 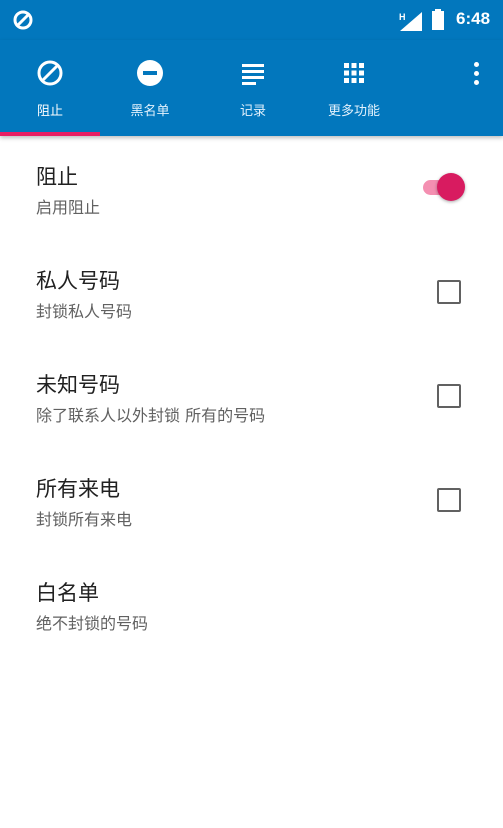 I want to click on setting-title: 白名单, so click(x=67, y=593).